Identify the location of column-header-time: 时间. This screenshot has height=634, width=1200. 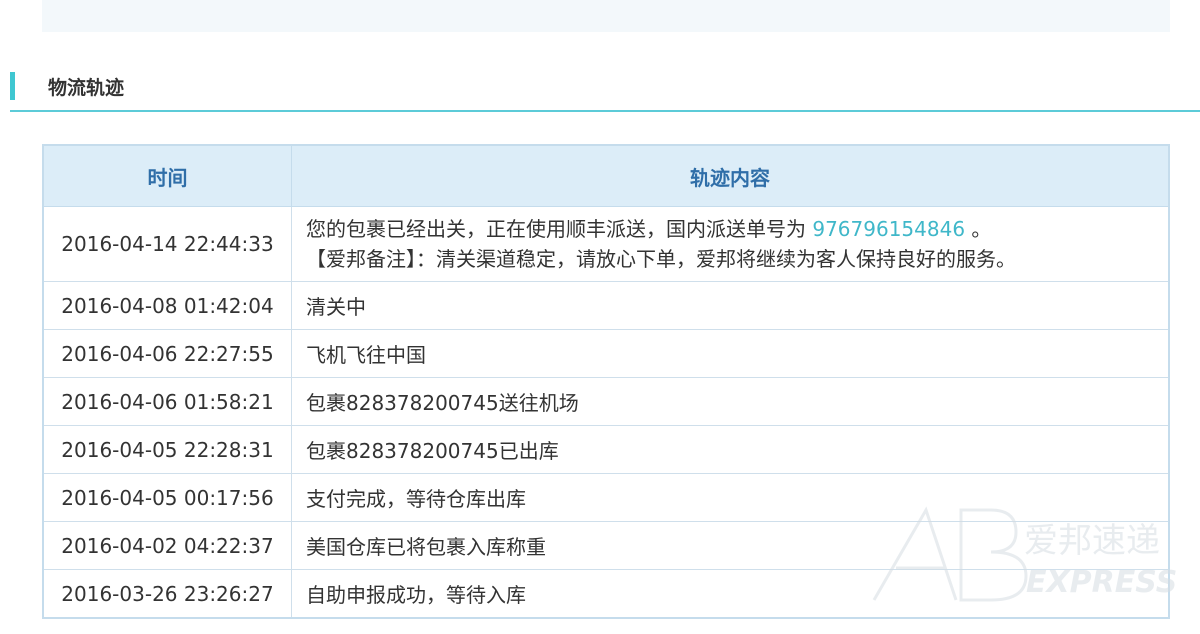
(167, 175).